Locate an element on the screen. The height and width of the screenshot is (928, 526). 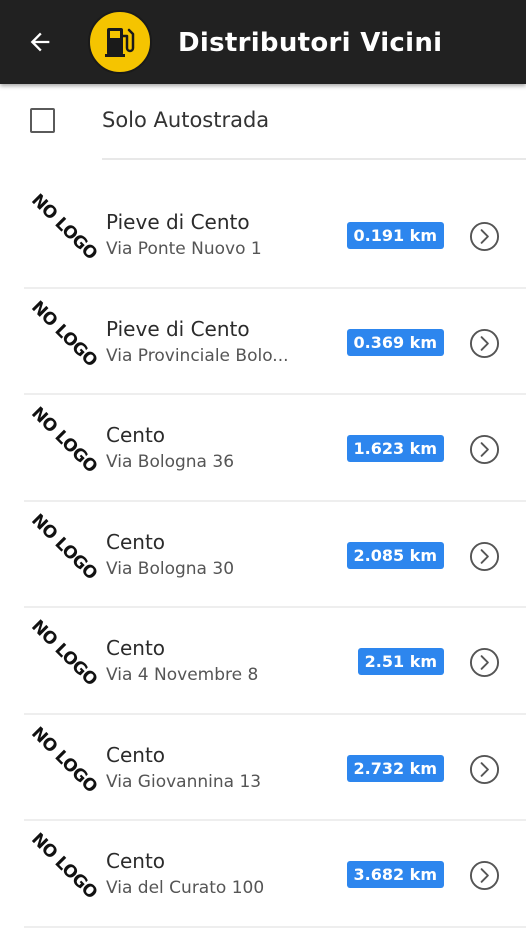
app-bar: Distributori Vicini is located at coordinates (263, 42).